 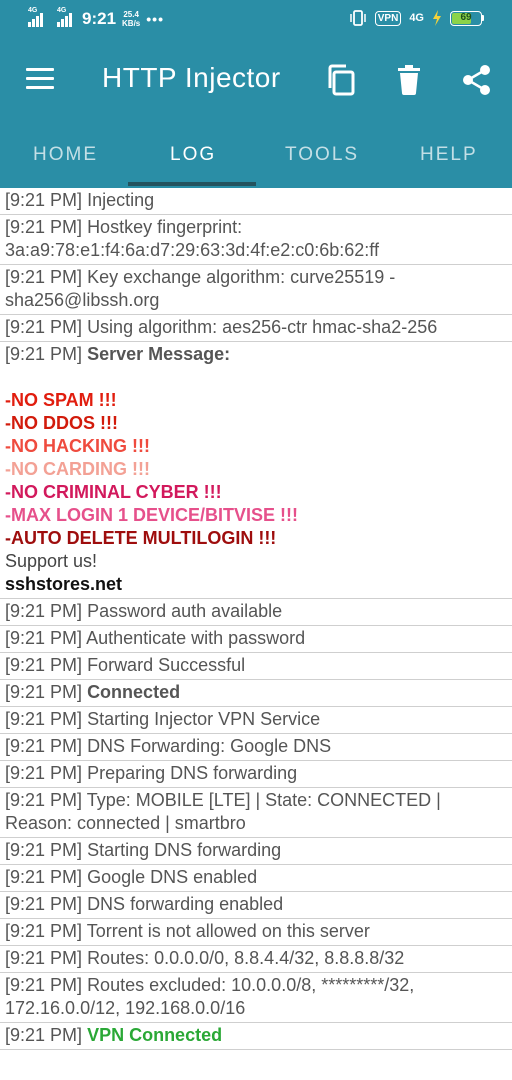 I want to click on tab-bar: HOME LOG TOOLS HELP, so click(x=256, y=154).